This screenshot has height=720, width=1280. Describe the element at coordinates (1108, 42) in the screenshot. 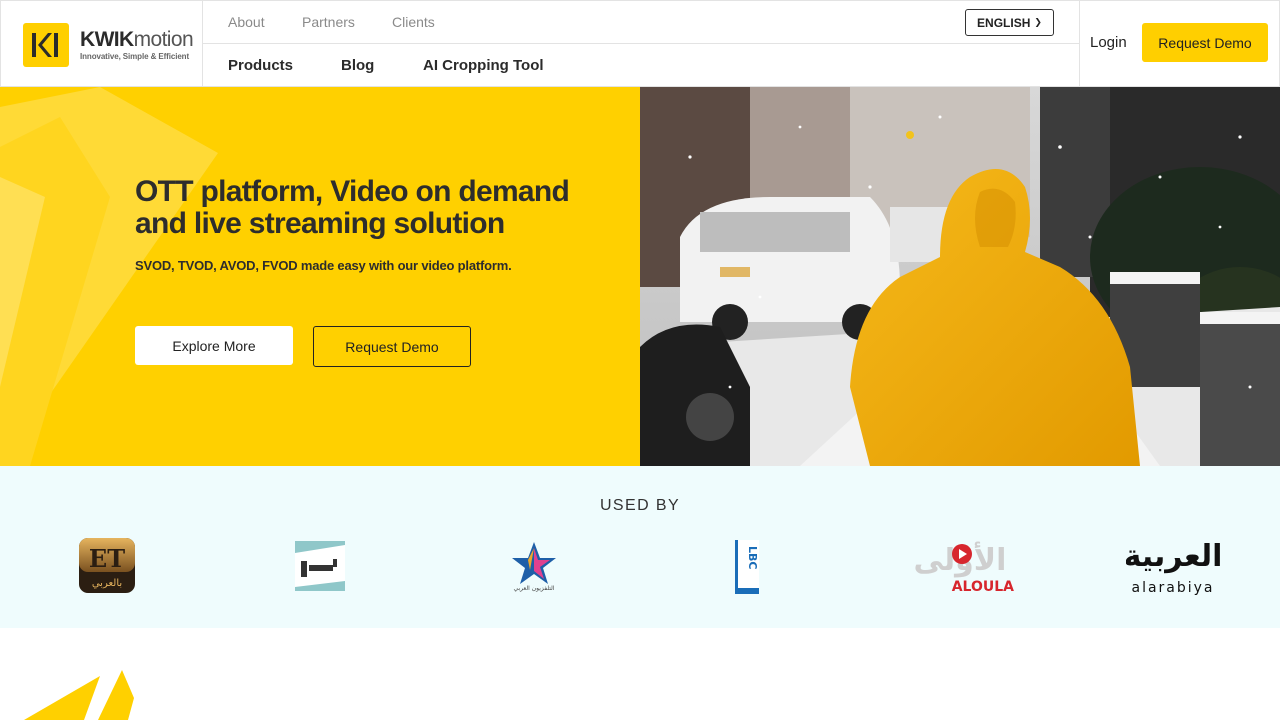

I see `login-link: Login` at that location.